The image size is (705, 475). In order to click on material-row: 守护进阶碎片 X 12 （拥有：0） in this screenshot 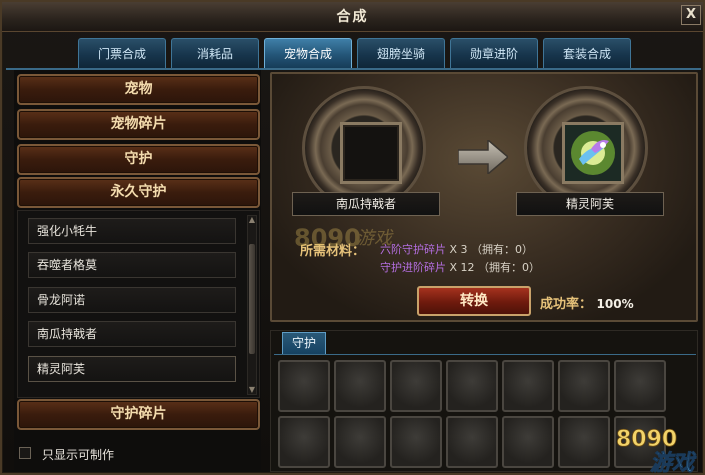, I will do `click(460, 267)`.